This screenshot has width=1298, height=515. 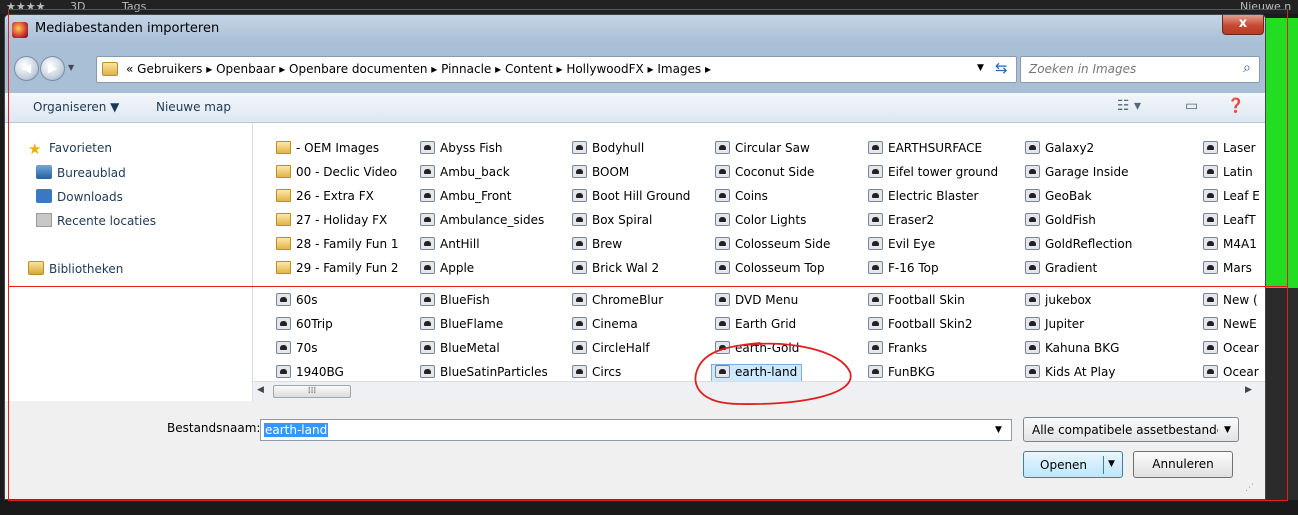 I want to click on search-icon: ⌕, so click(x=1247, y=68).